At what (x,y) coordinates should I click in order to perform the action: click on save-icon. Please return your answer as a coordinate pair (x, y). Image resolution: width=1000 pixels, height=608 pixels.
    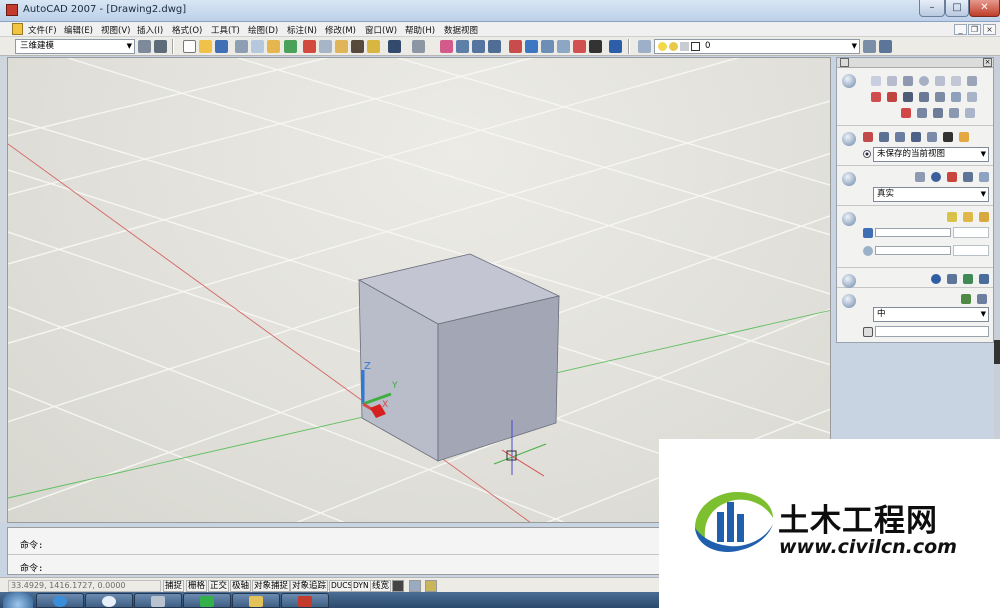
    Looking at the image, I should click on (221, 46).